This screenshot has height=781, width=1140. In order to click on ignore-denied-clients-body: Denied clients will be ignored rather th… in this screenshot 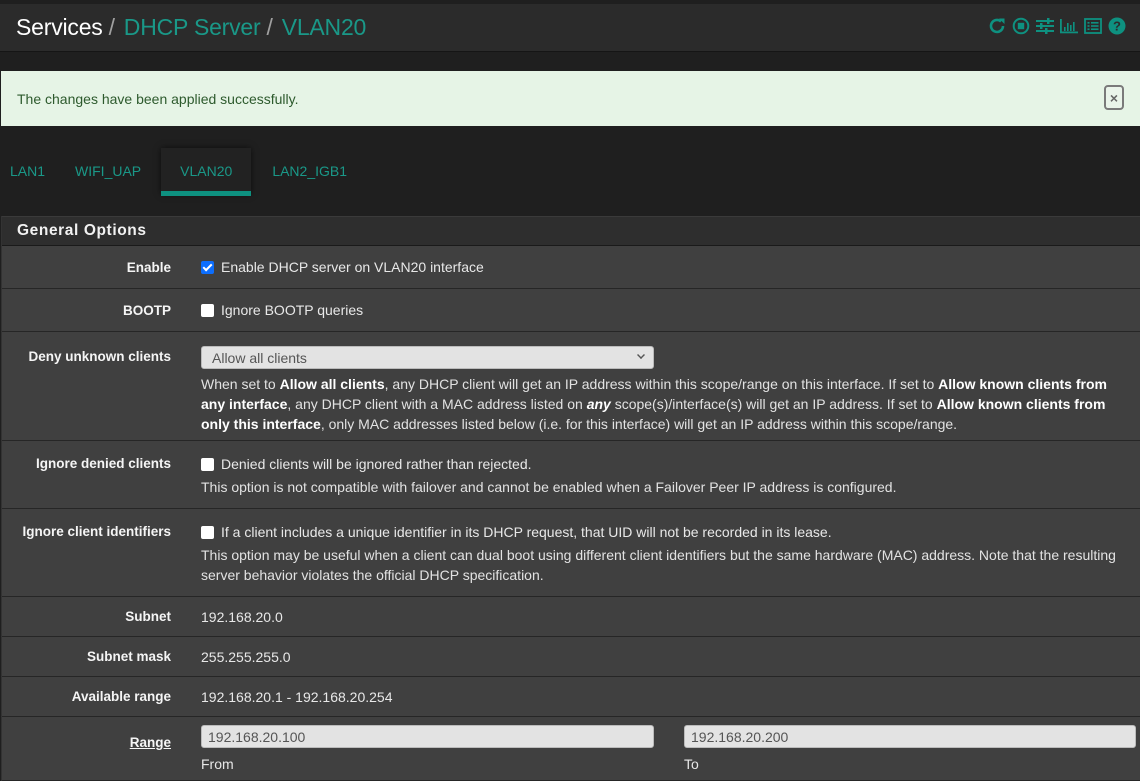, I will do `click(670, 482)`.